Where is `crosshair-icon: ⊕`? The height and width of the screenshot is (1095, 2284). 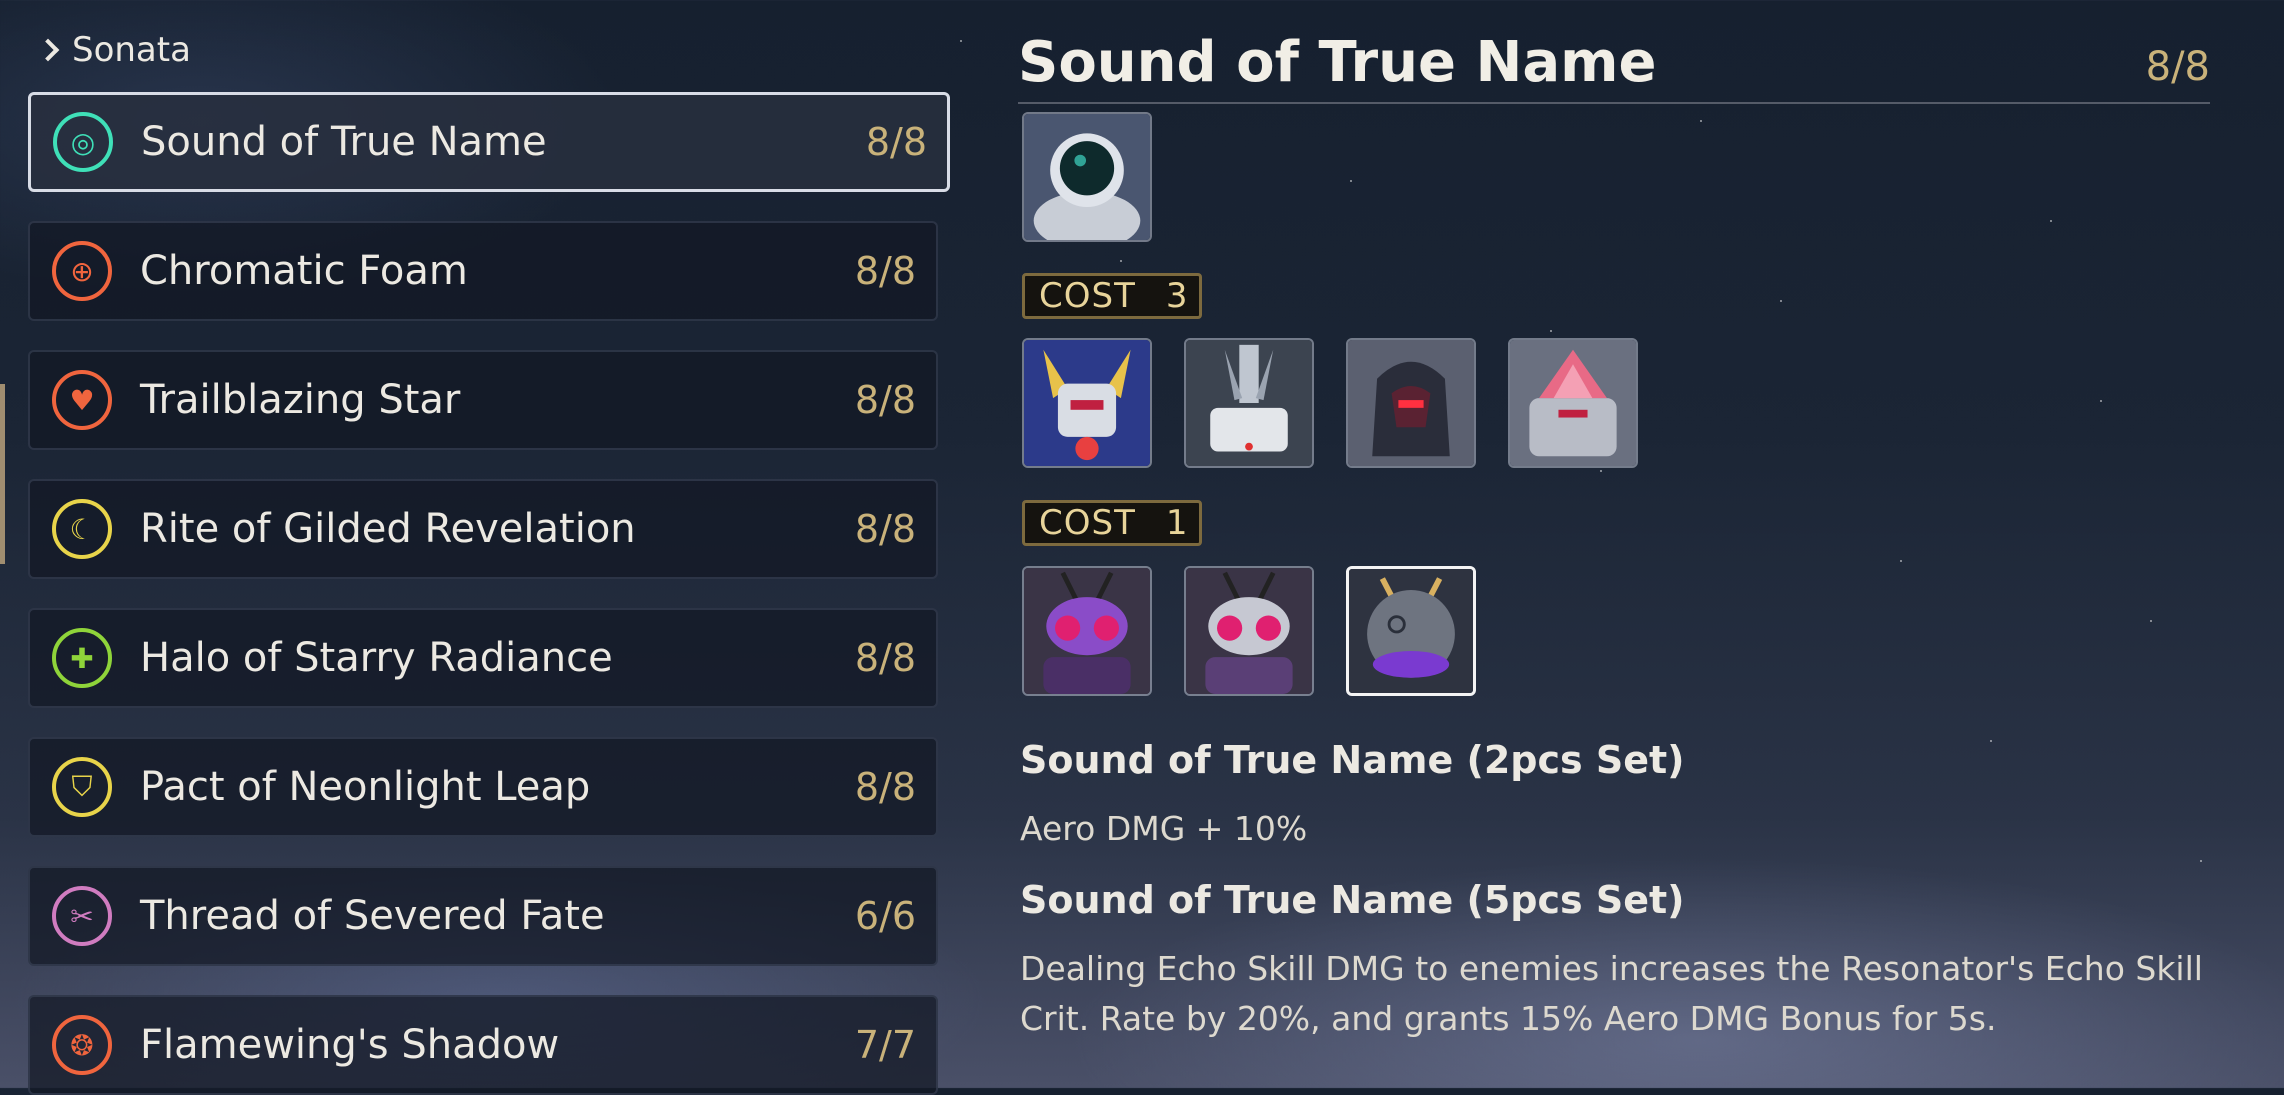 crosshair-icon: ⊕ is located at coordinates (82, 271).